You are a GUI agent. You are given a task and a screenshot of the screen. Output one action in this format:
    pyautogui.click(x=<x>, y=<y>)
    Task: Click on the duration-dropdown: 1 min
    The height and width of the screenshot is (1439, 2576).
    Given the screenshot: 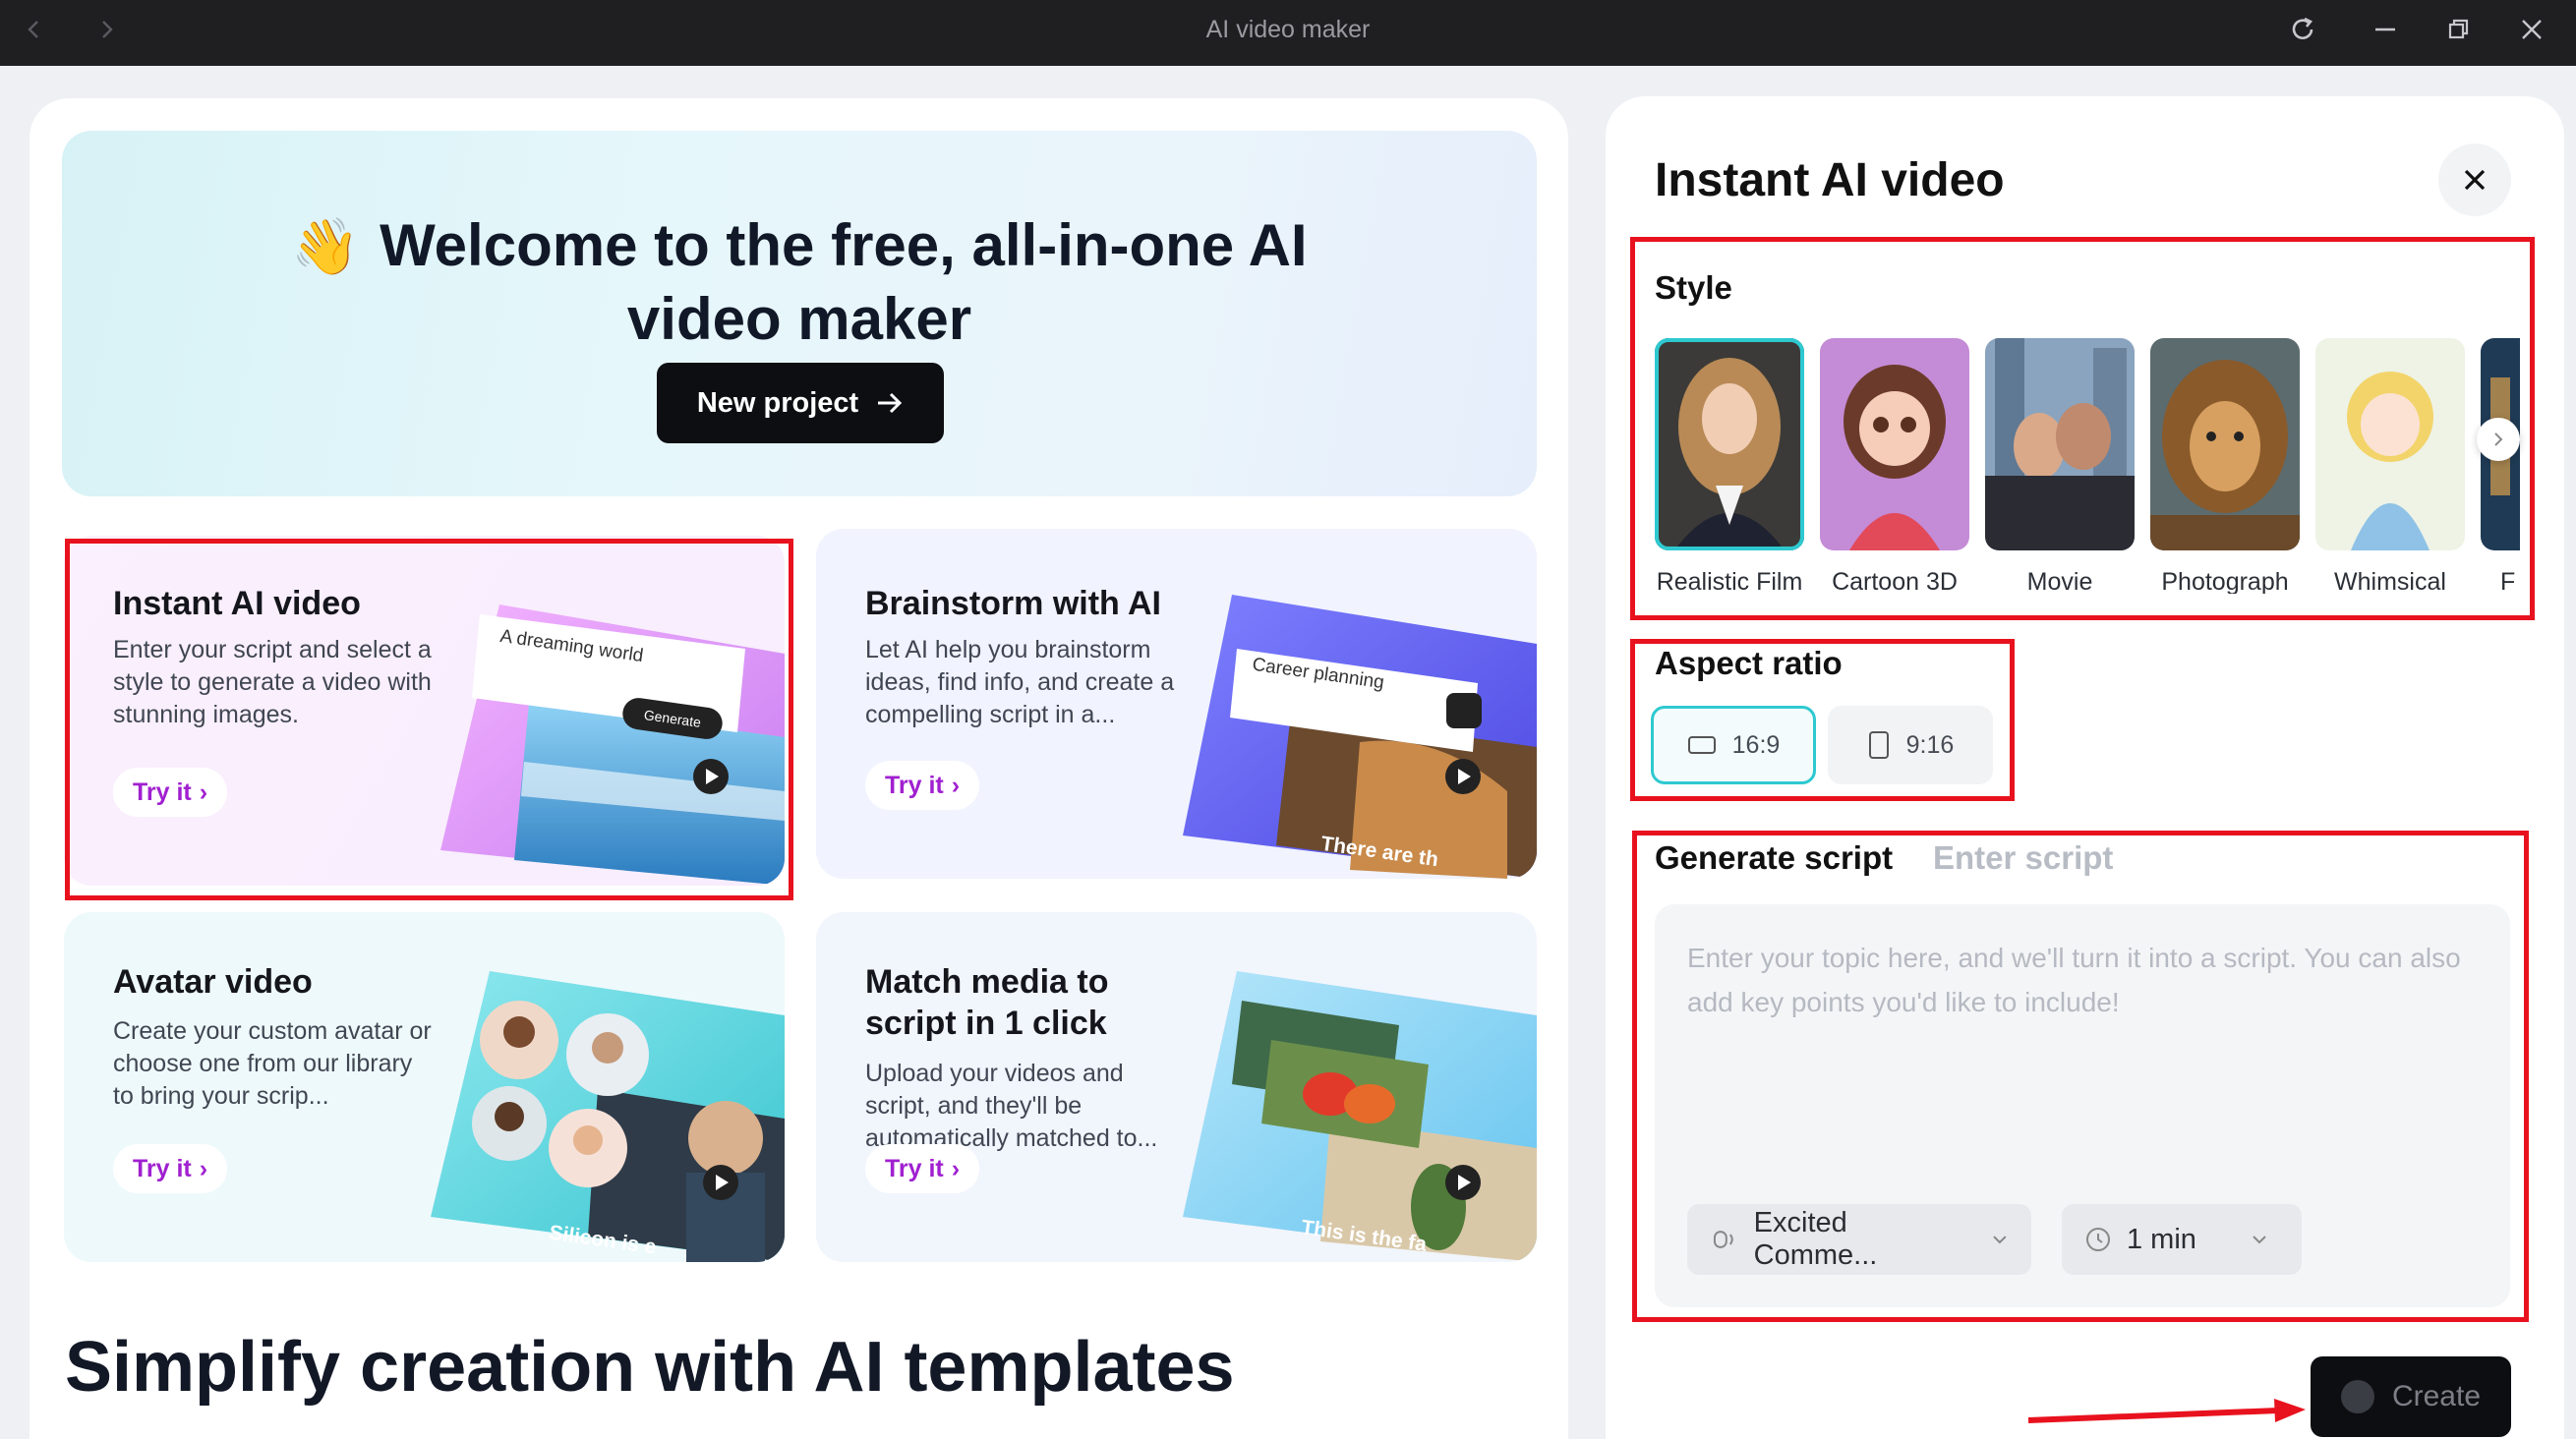 What is the action you would take?
    pyautogui.click(x=2182, y=1239)
    